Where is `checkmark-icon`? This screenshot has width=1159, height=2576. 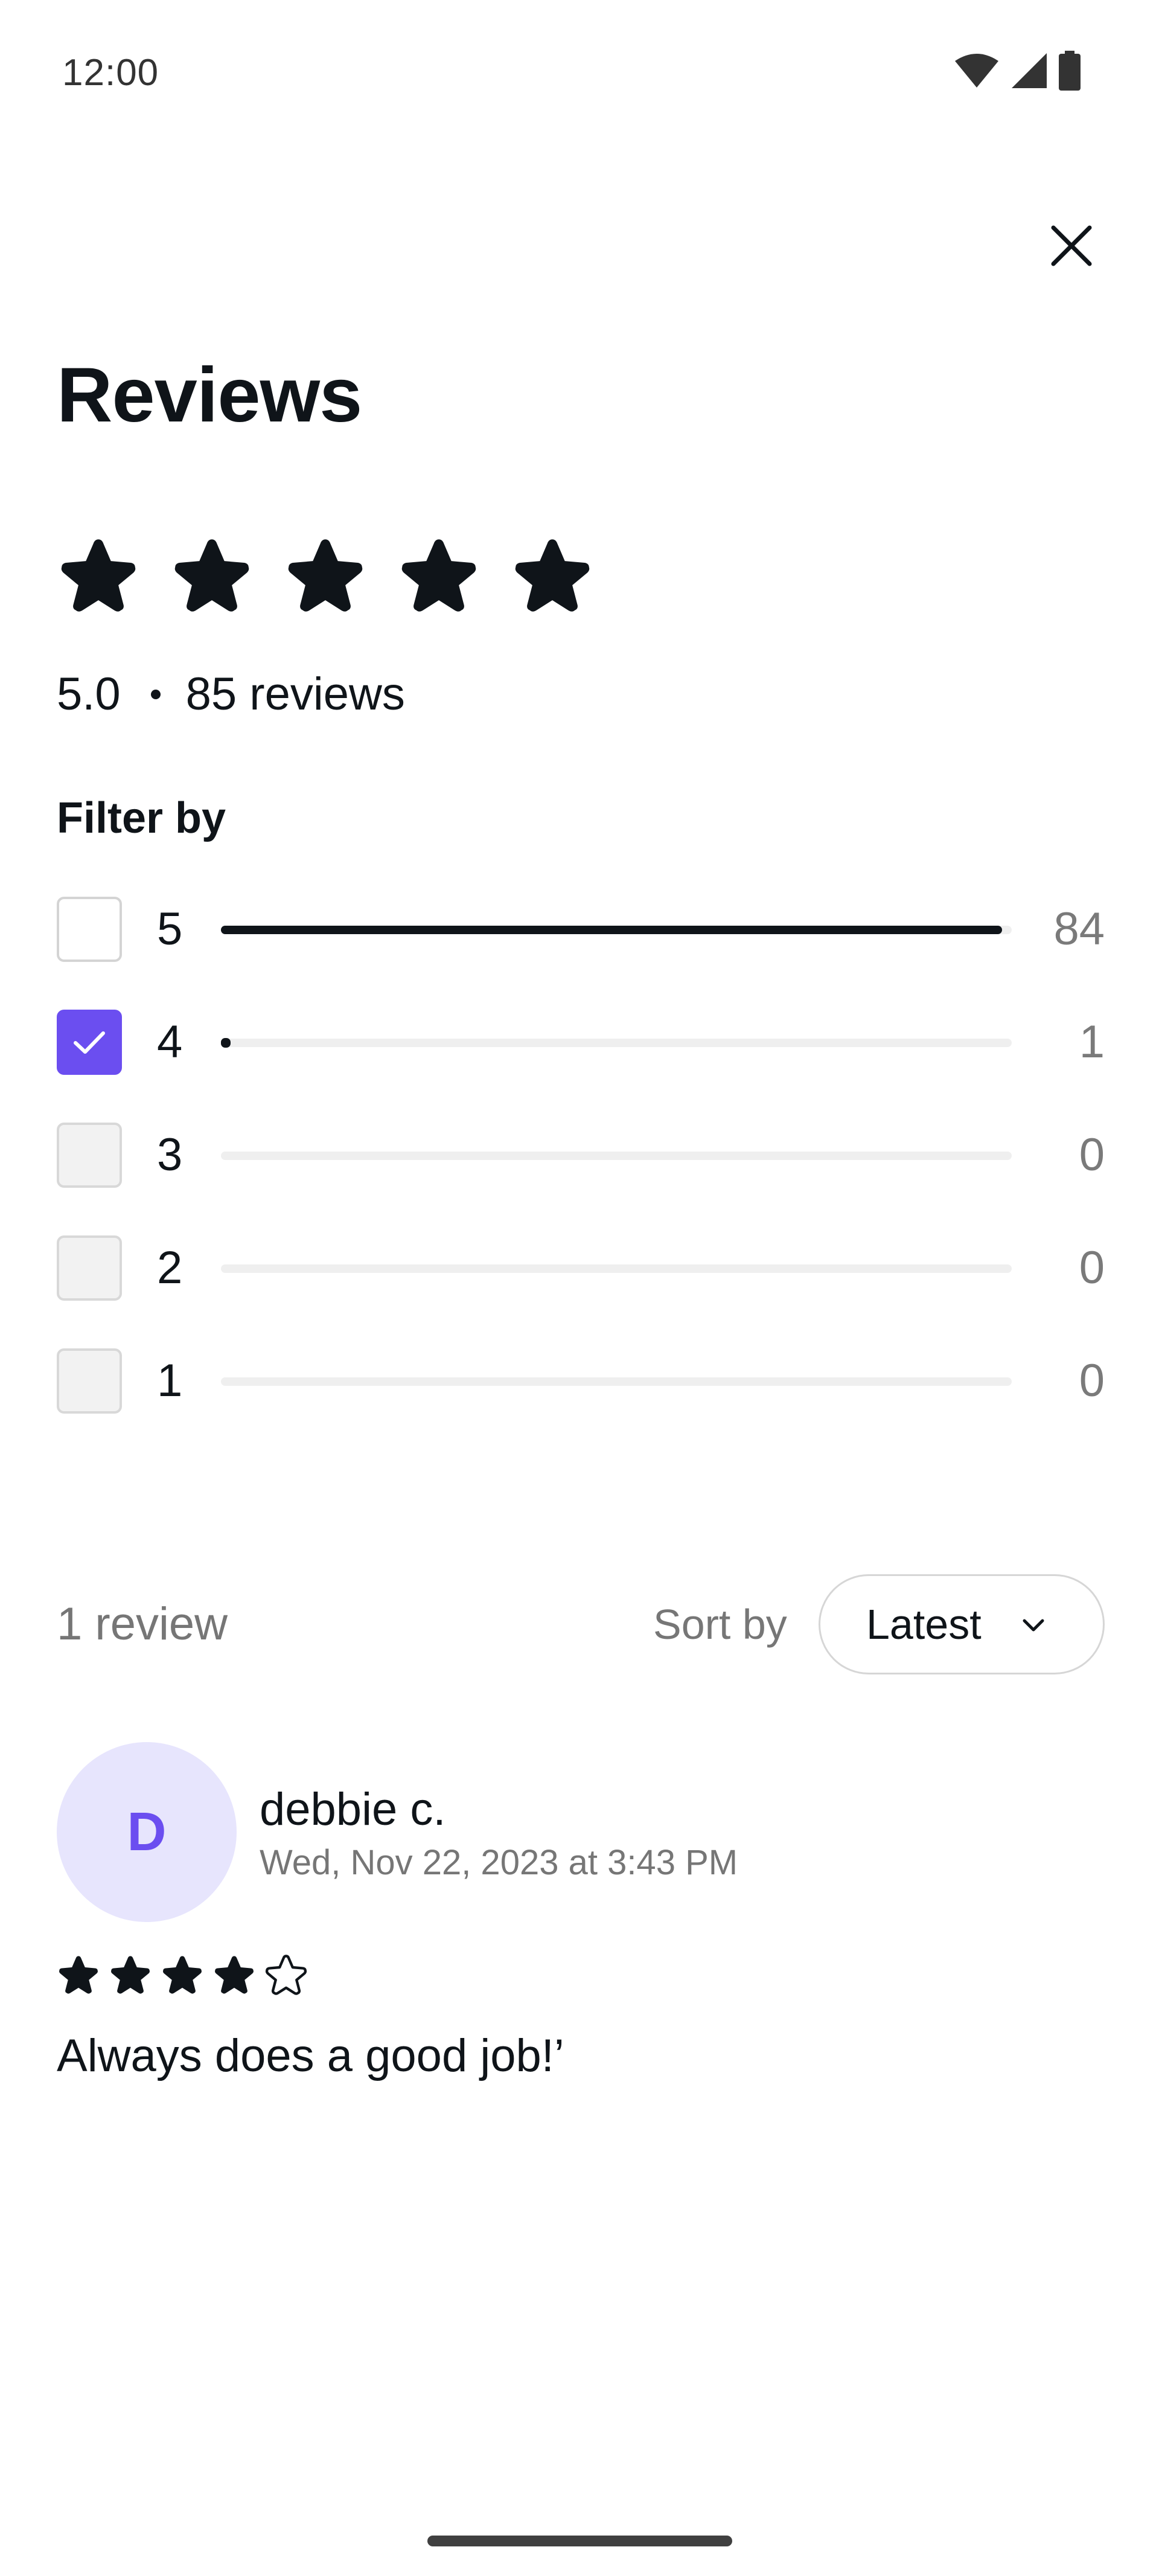 checkmark-icon is located at coordinates (89, 1042).